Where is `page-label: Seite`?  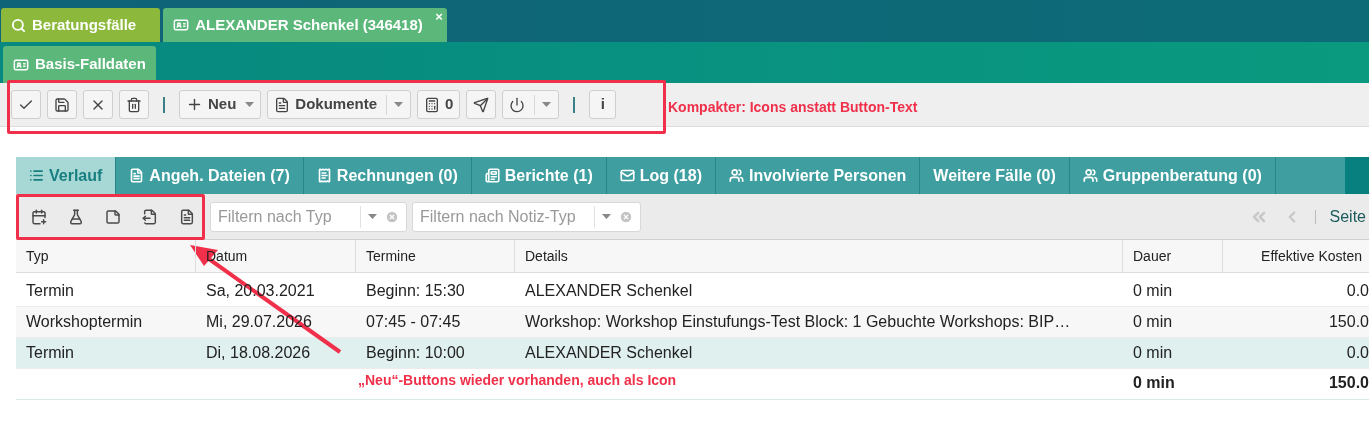
page-label: Seite is located at coordinates (1347, 216).